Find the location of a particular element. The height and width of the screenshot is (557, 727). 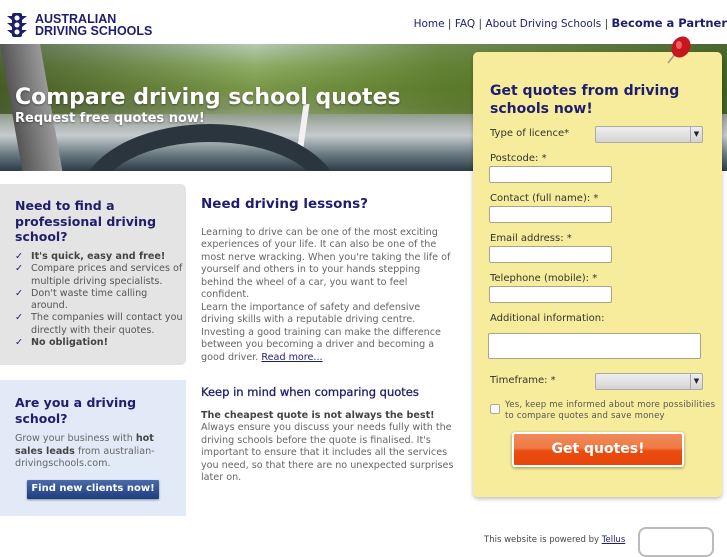

licence-select: ▼ is located at coordinates (649, 134).